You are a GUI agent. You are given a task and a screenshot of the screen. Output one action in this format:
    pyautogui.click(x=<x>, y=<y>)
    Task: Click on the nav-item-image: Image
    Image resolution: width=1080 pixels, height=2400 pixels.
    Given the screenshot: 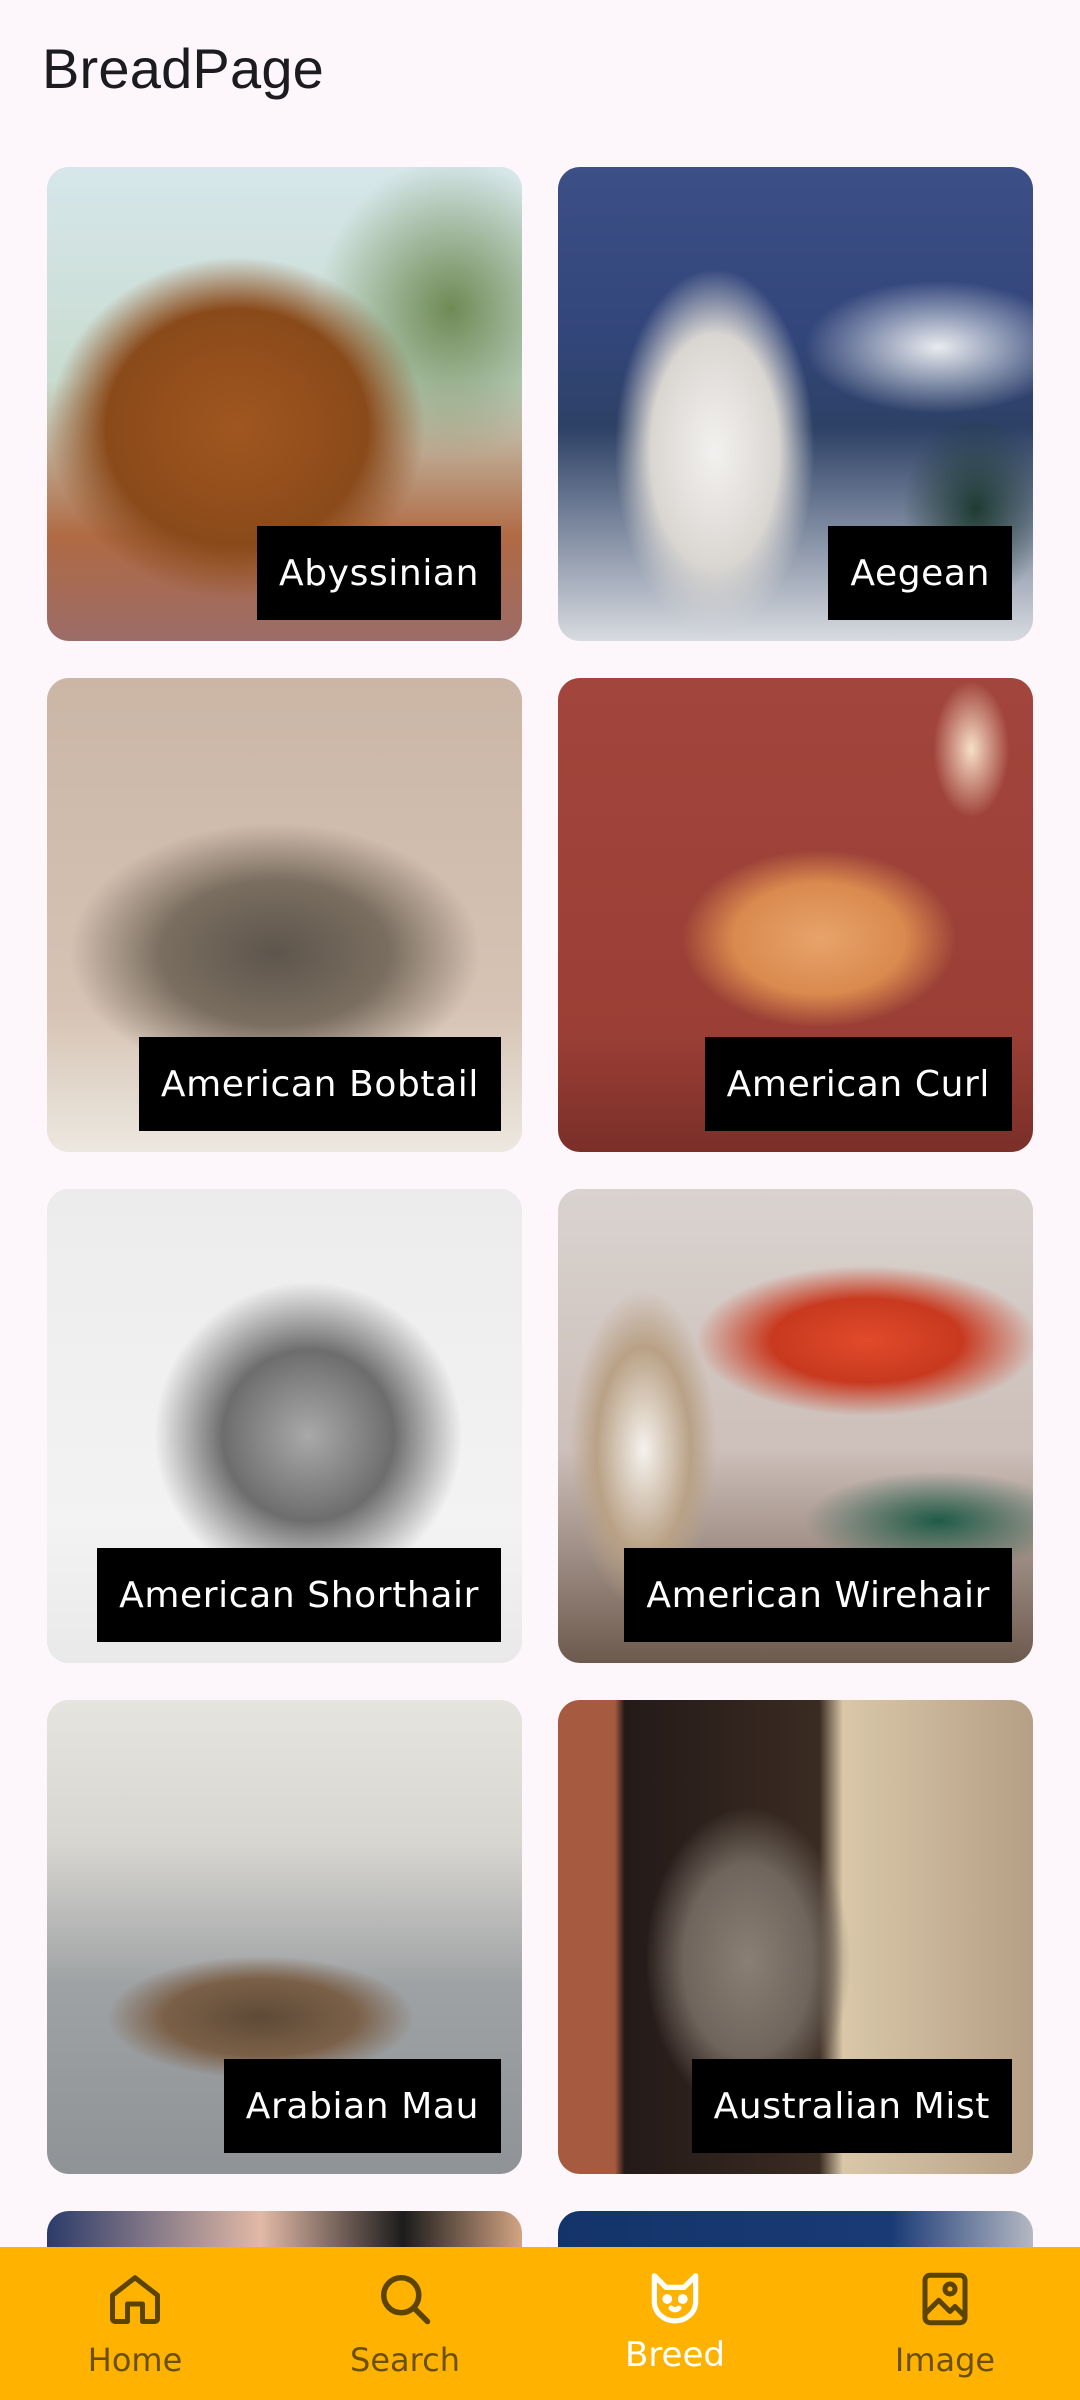 What is the action you would take?
    pyautogui.click(x=945, y=2323)
    